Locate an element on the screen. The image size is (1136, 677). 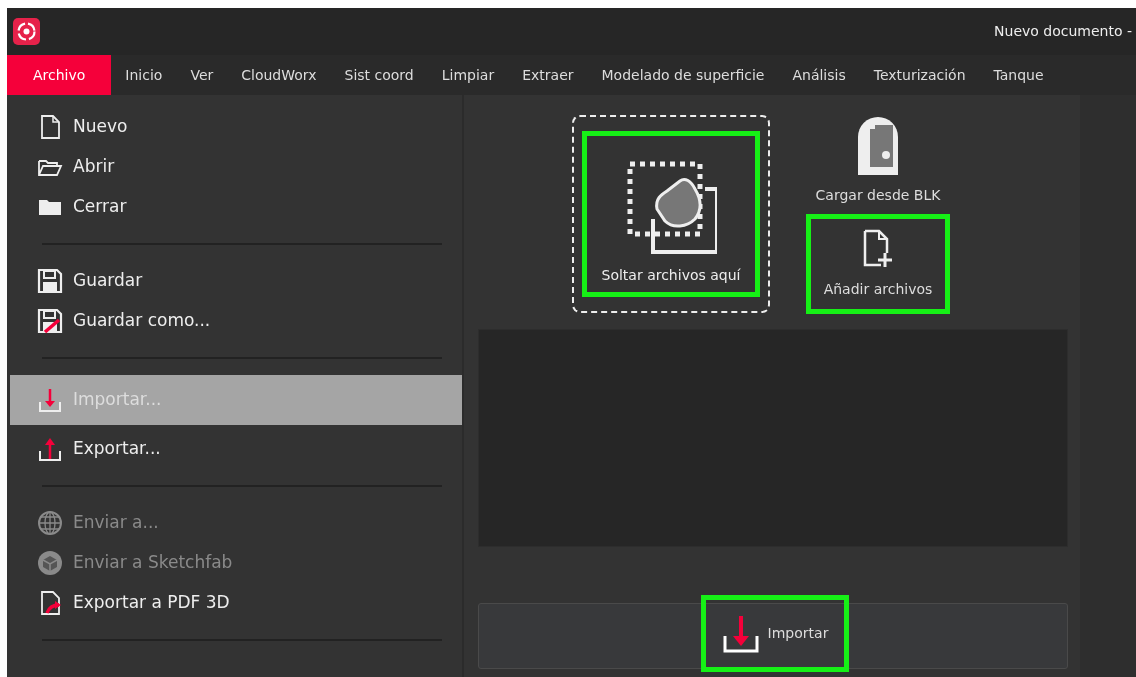
menu-item: Guardar is located at coordinates (234, 281).